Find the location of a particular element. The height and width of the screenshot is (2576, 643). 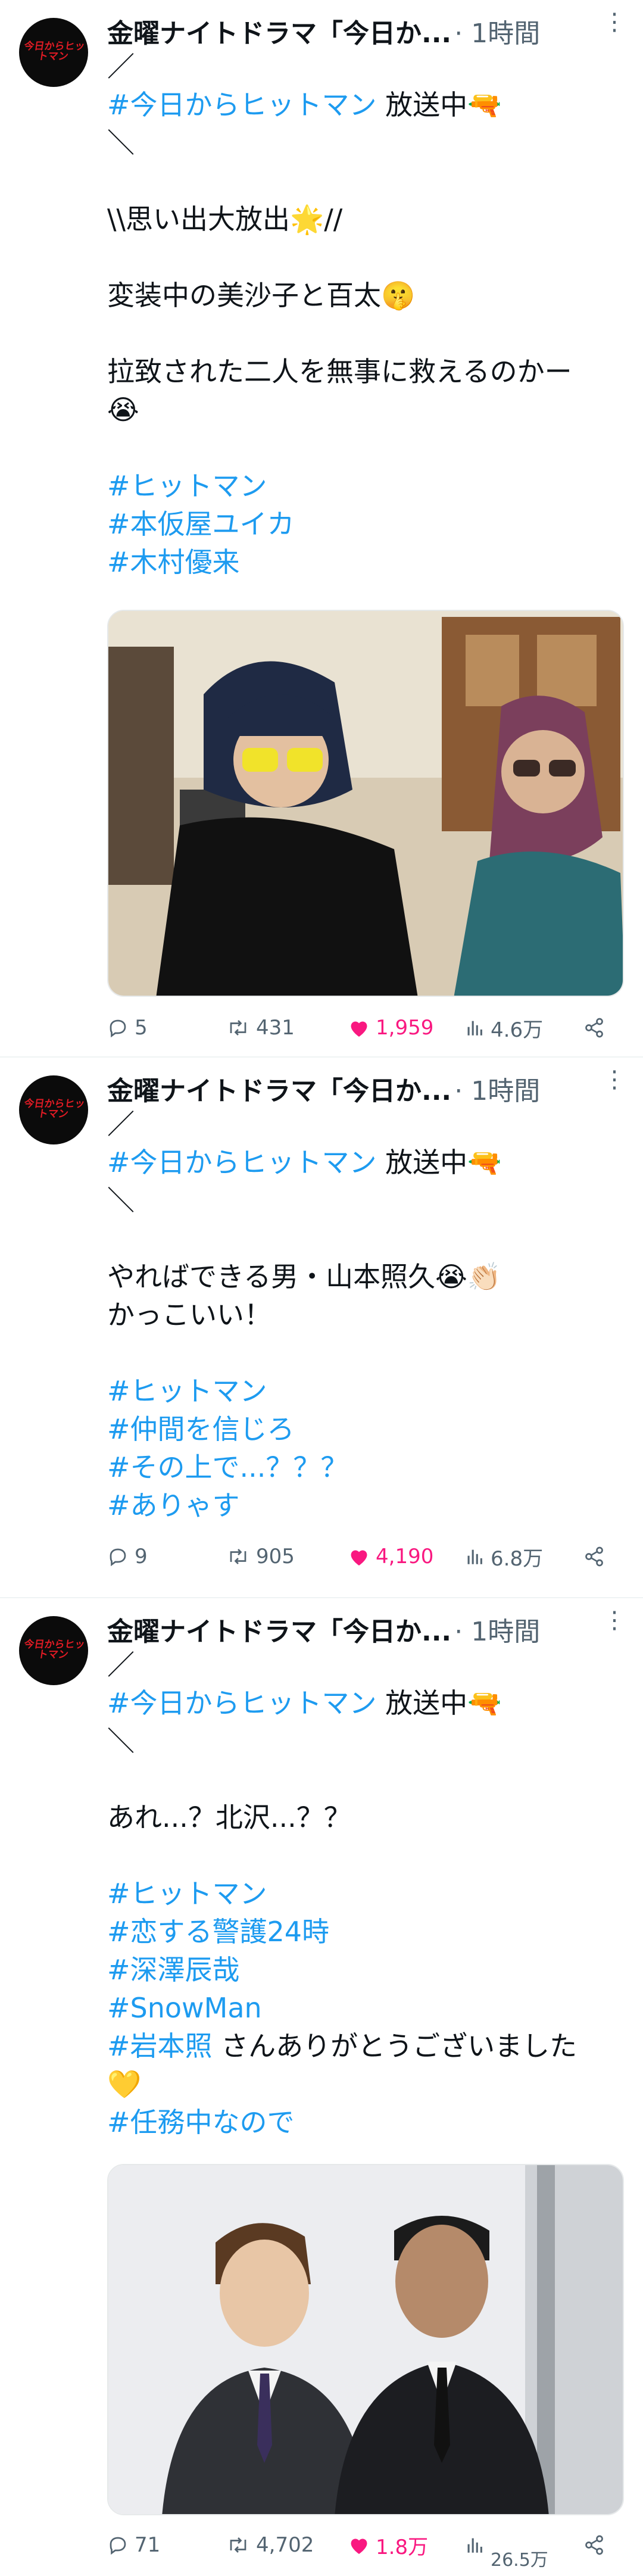

photo-two-men-suits is located at coordinates (366, 2340).